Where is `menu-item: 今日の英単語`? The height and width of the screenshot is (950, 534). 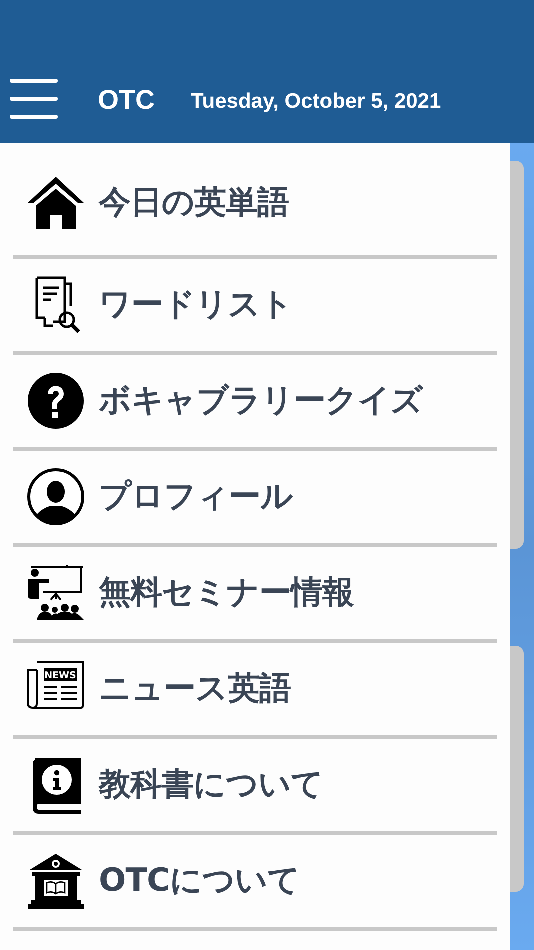 menu-item: 今日の英単語 is located at coordinates (194, 203).